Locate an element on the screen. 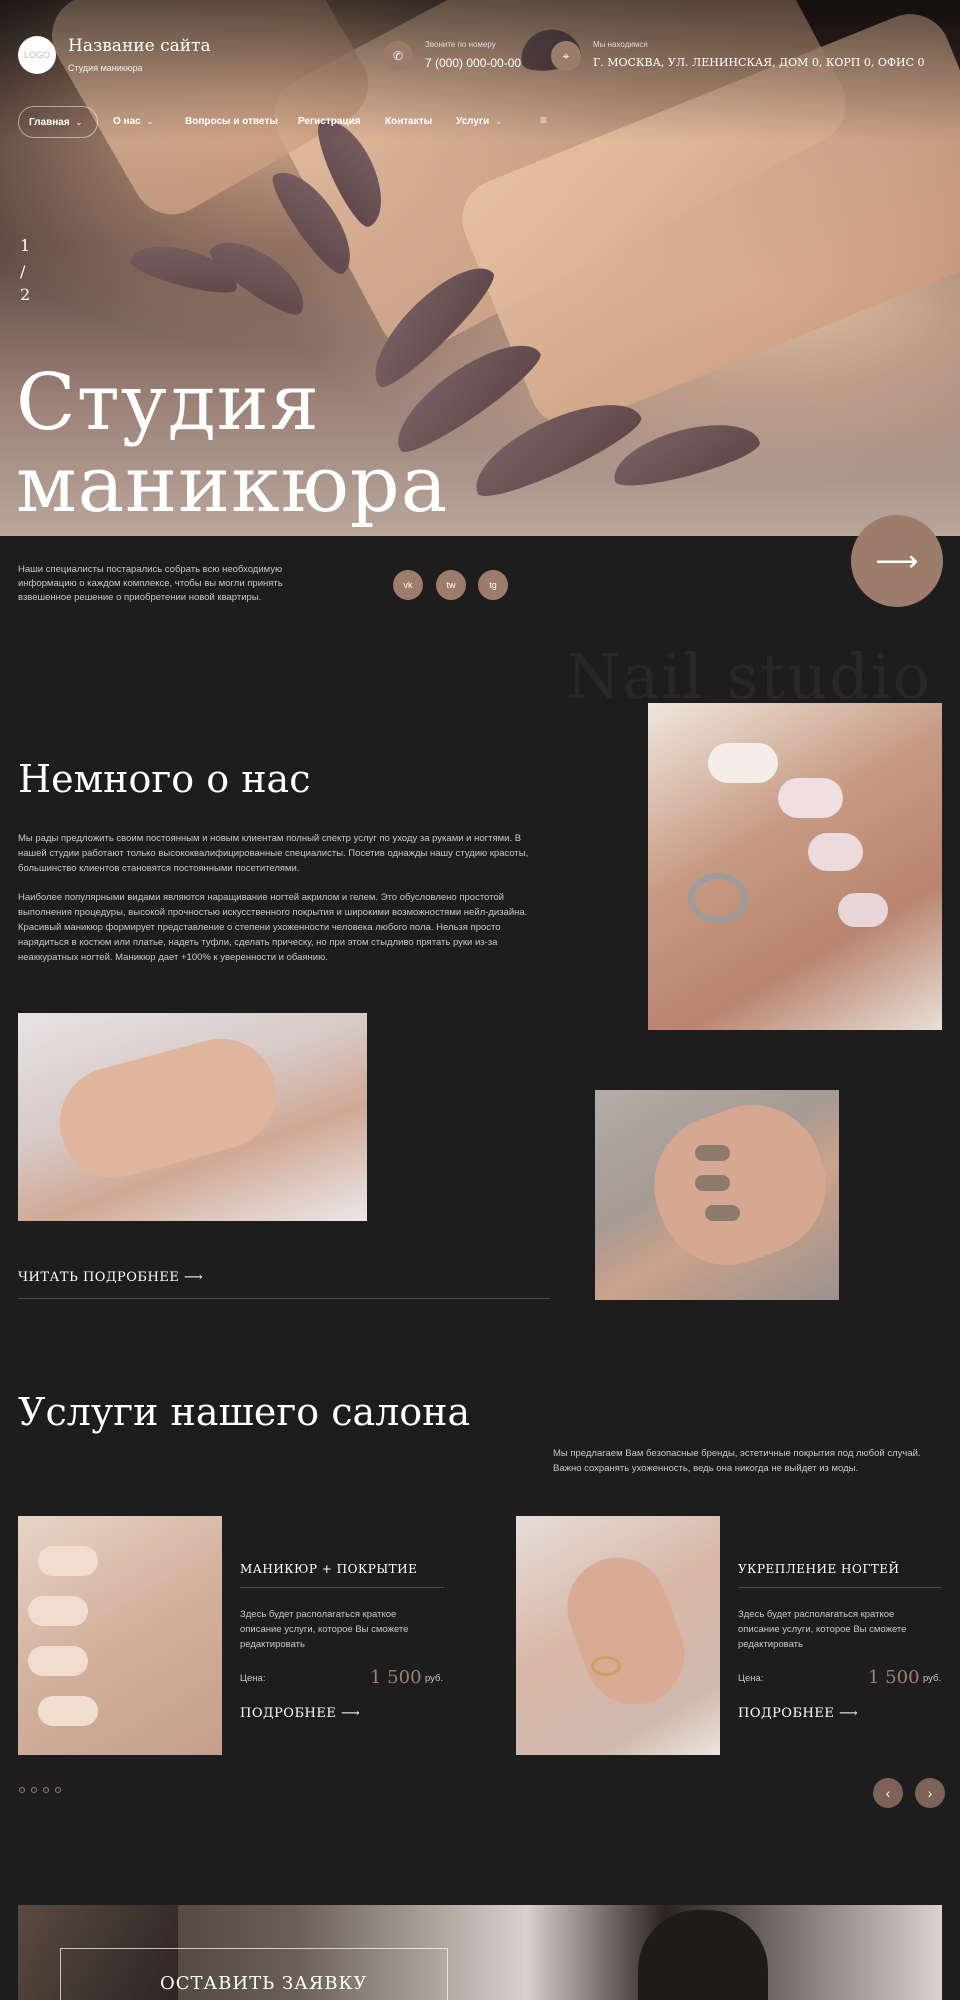  logo-text: LOGO is located at coordinates (36, 55).